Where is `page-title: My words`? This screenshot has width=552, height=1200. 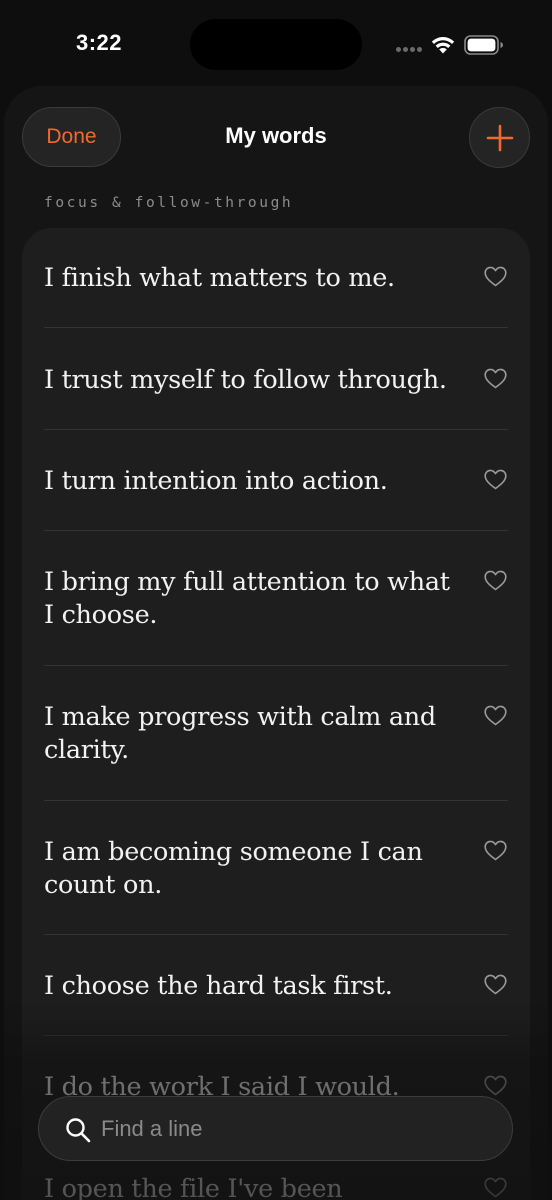 page-title: My words is located at coordinates (276, 135).